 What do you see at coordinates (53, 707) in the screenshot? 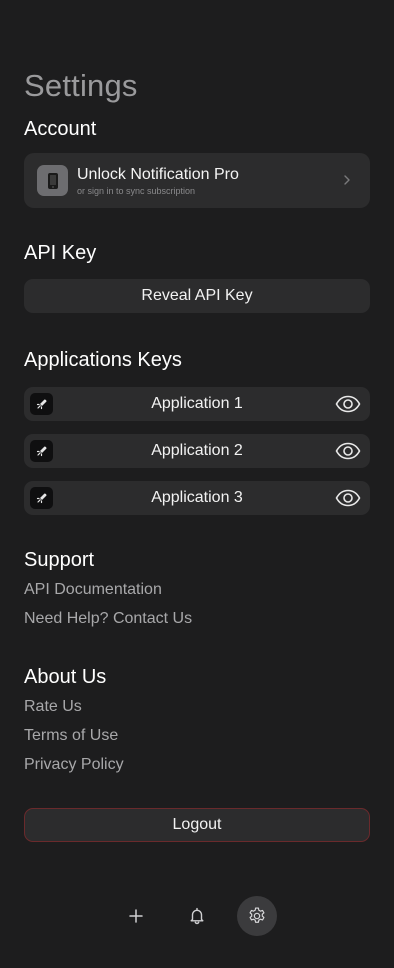
I see `rate-us-link: Rate Us` at bounding box center [53, 707].